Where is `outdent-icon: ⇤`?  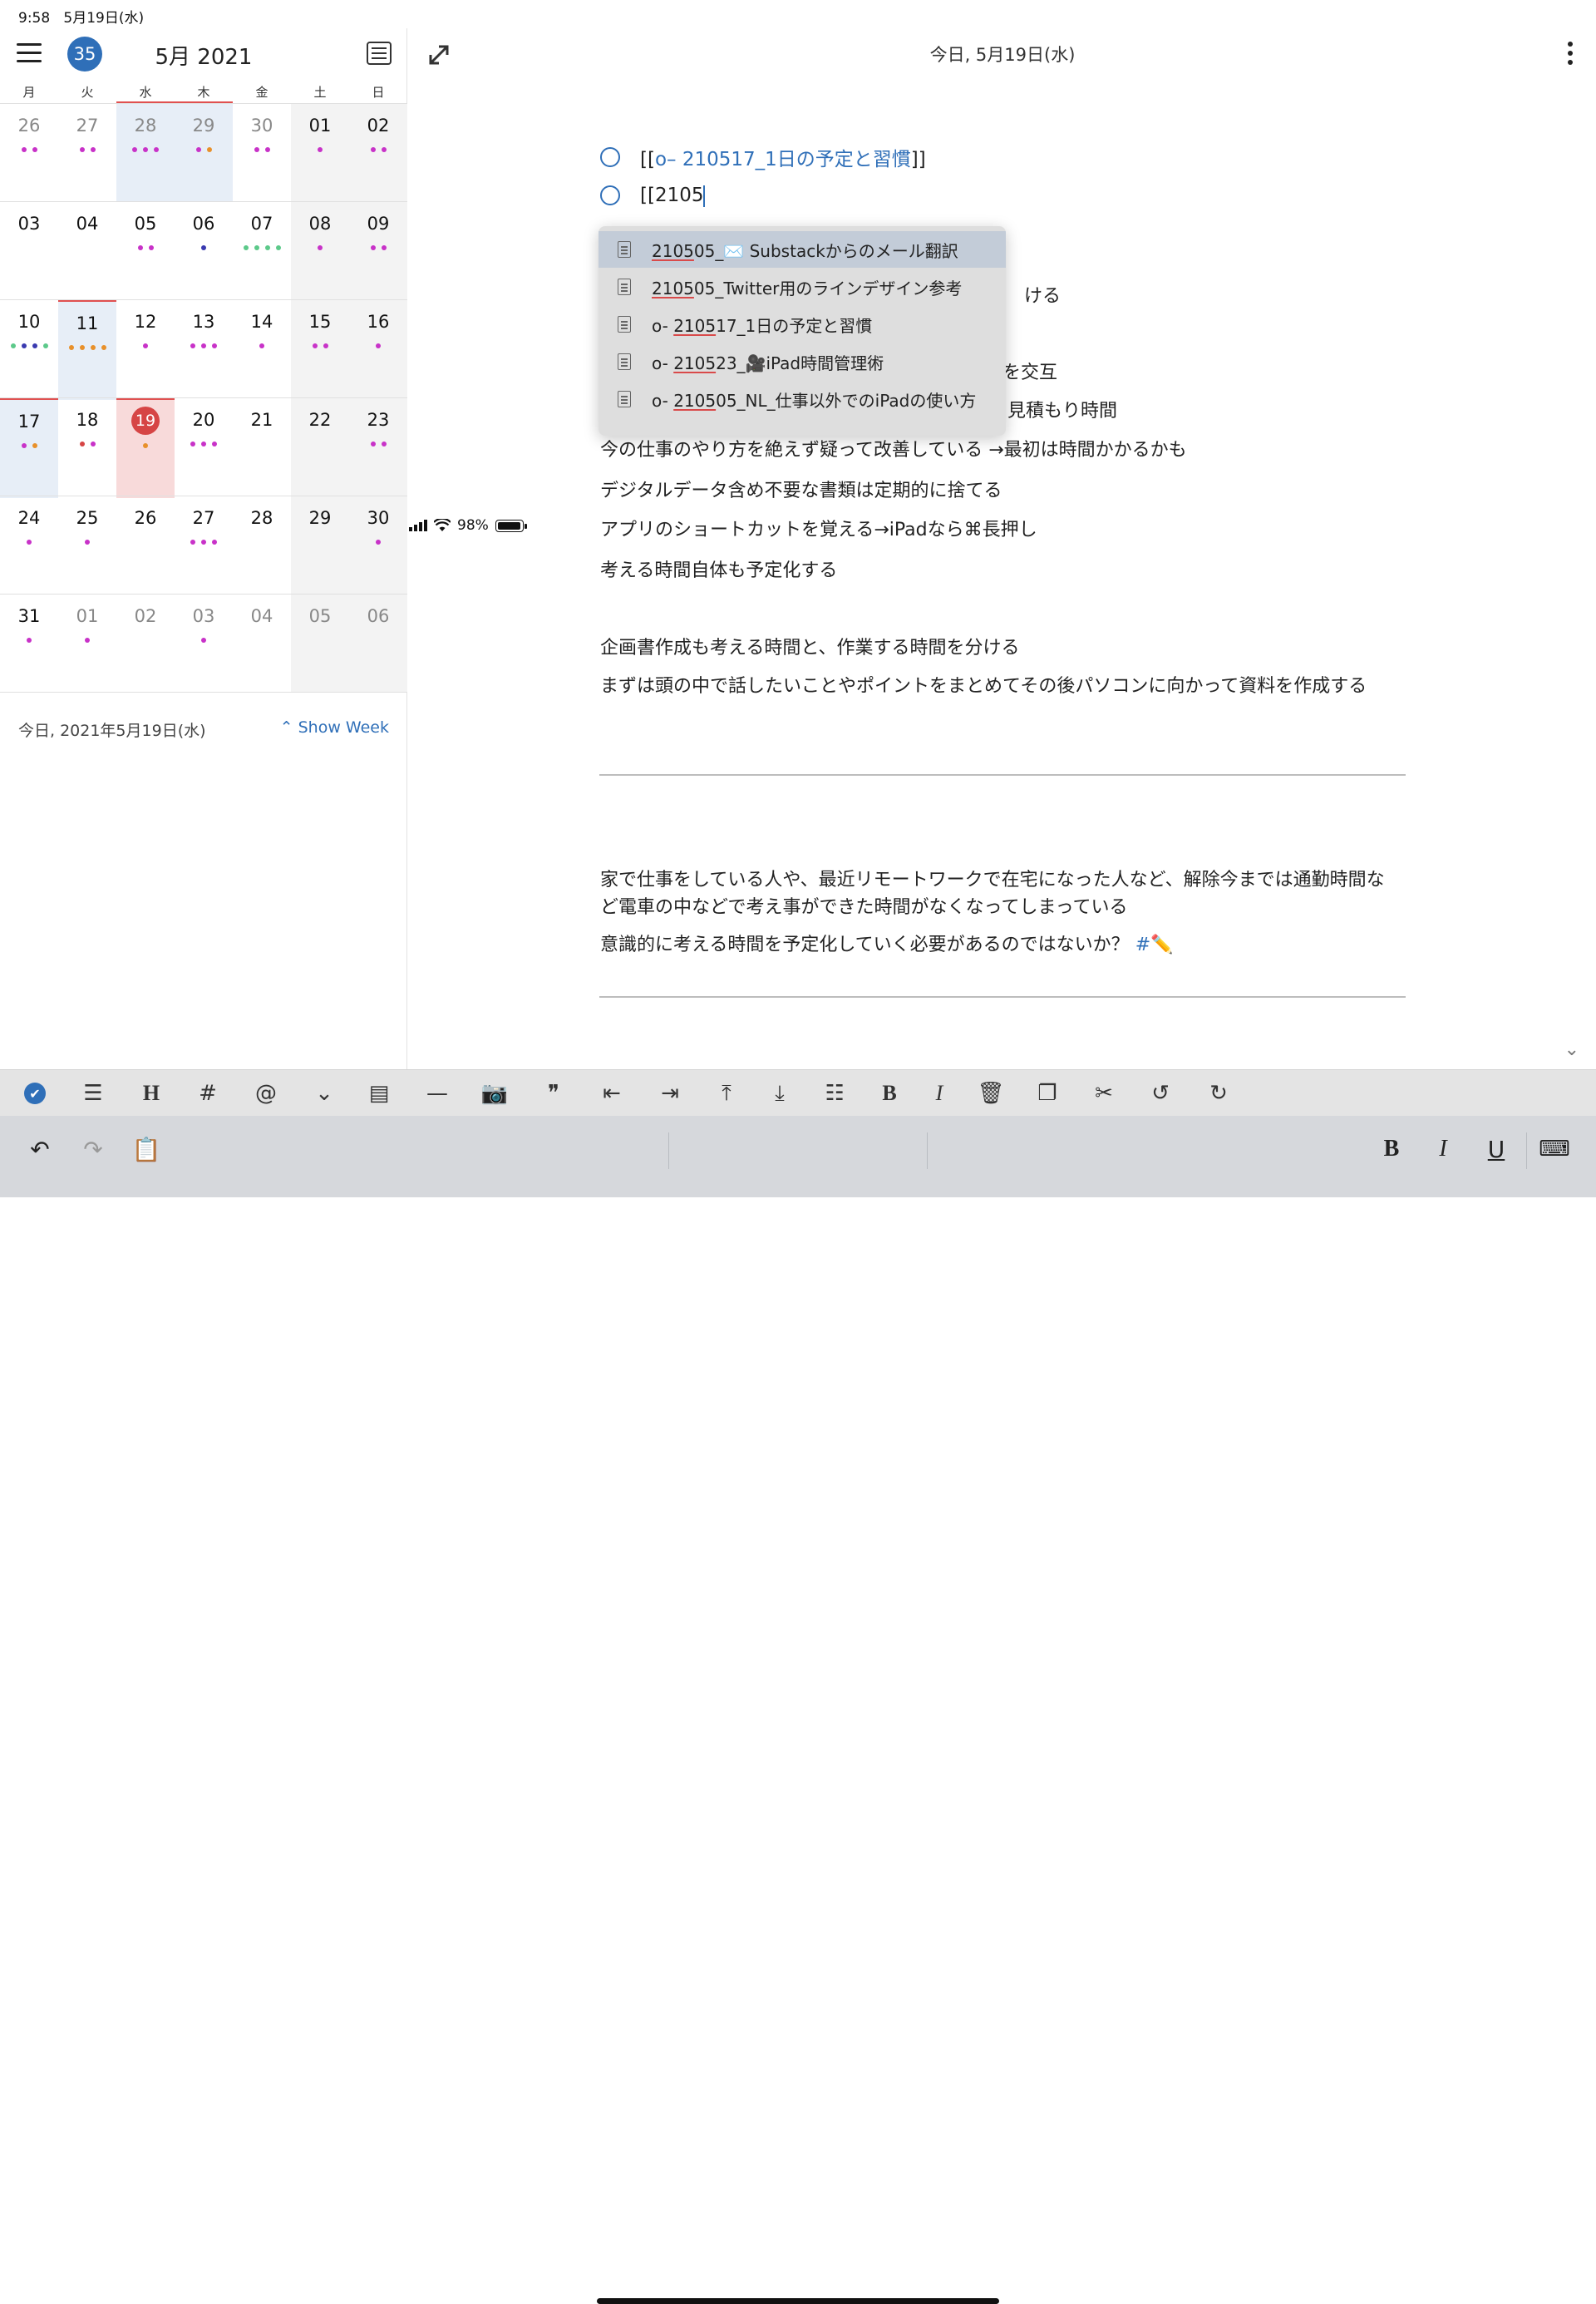
outdent-icon: ⇤ is located at coordinates (611, 1093).